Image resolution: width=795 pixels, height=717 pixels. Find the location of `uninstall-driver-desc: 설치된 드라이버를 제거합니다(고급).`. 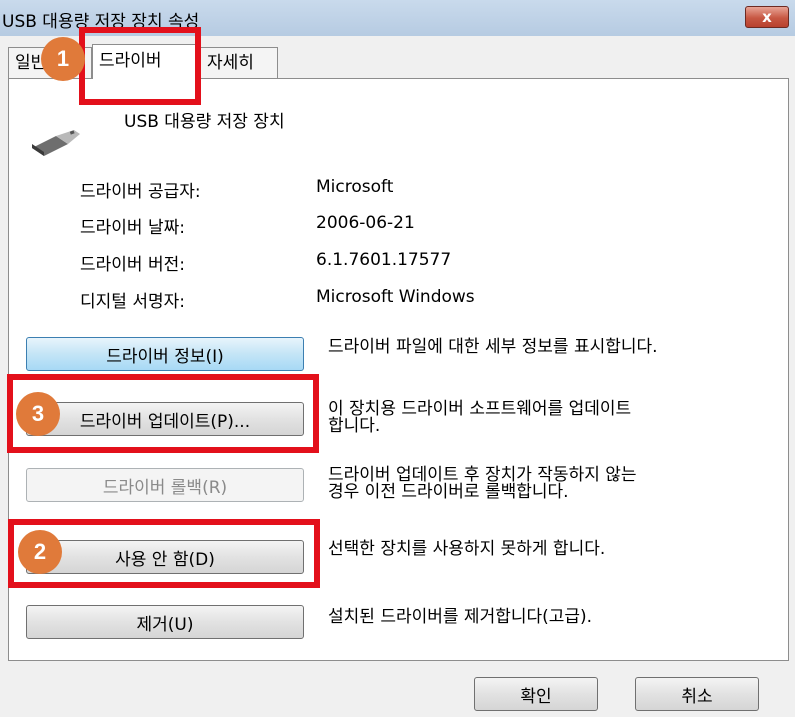

uninstall-driver-desc: 설치된 드라이버를 제거합니다(고급). is located at coordinates (460, 617).